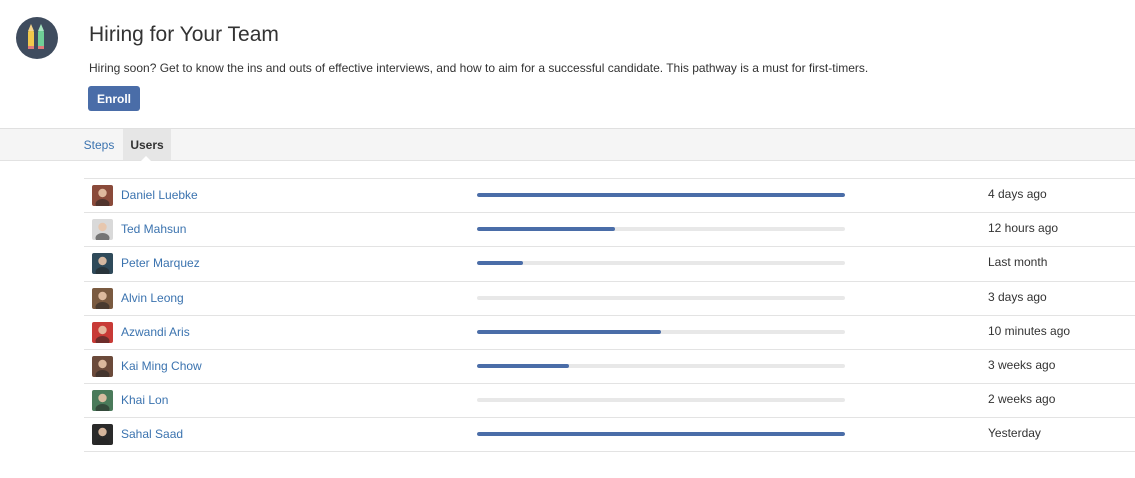 The width and height of the screenshot is (1135, 478). What do you see at coordinates (567, 144) in the screenshot?
I see `tab-bar: Steps Users` at bounding box center [567, 144].